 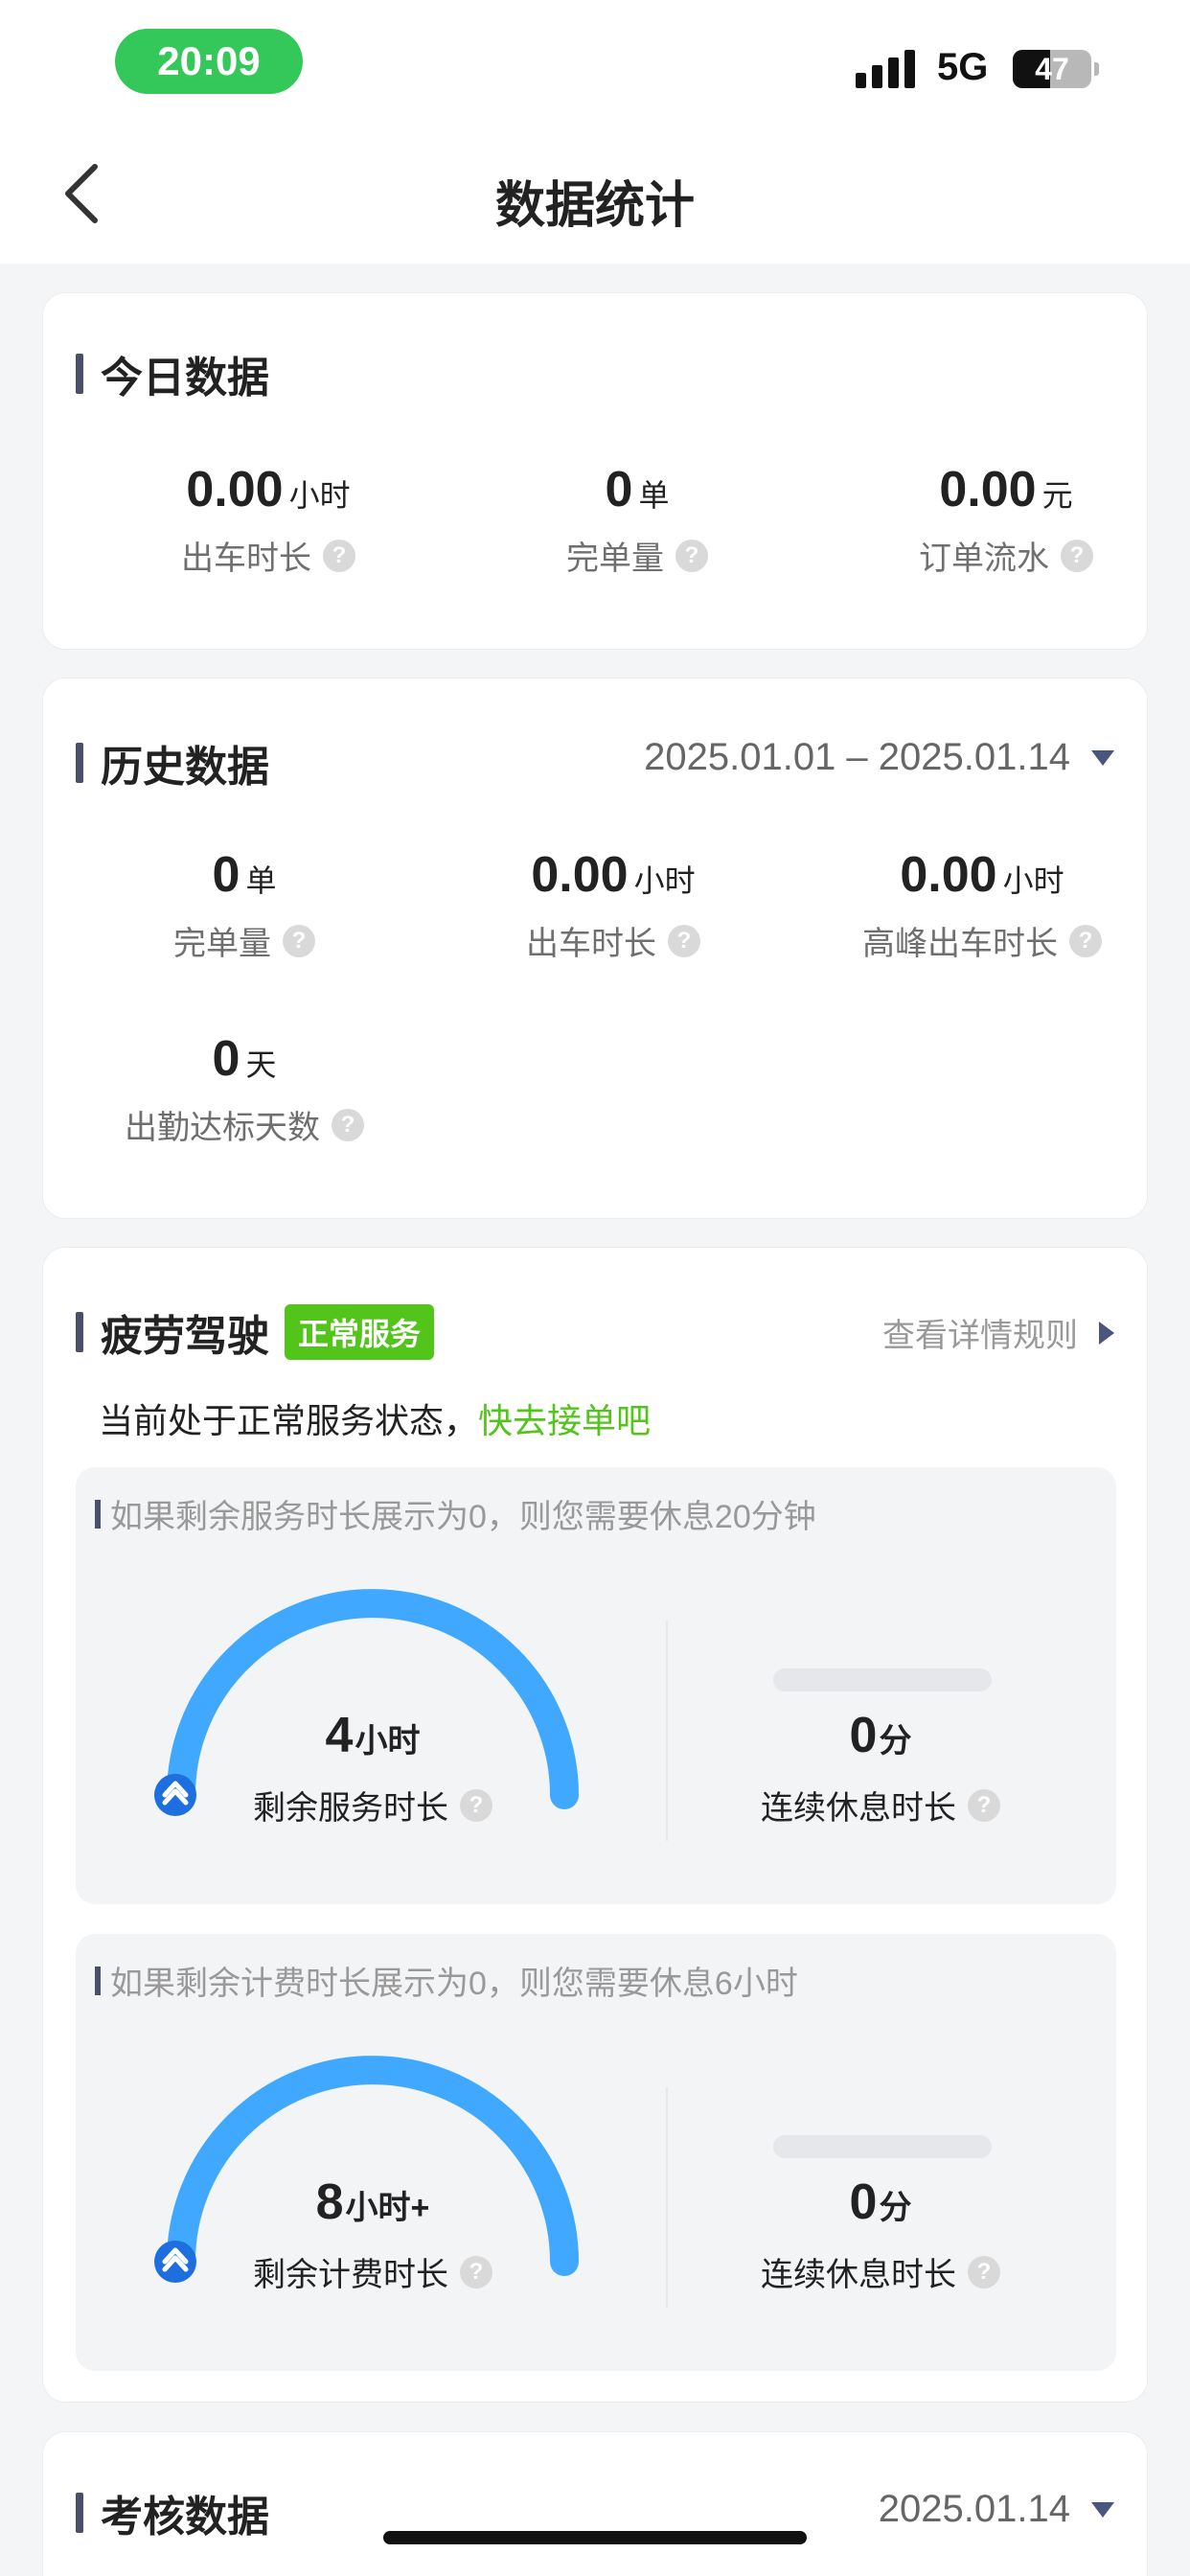 What do you see at coordinates (963, 67) in the screenshot?
I see `network-type: 5G` at bounding box center [963, 67].